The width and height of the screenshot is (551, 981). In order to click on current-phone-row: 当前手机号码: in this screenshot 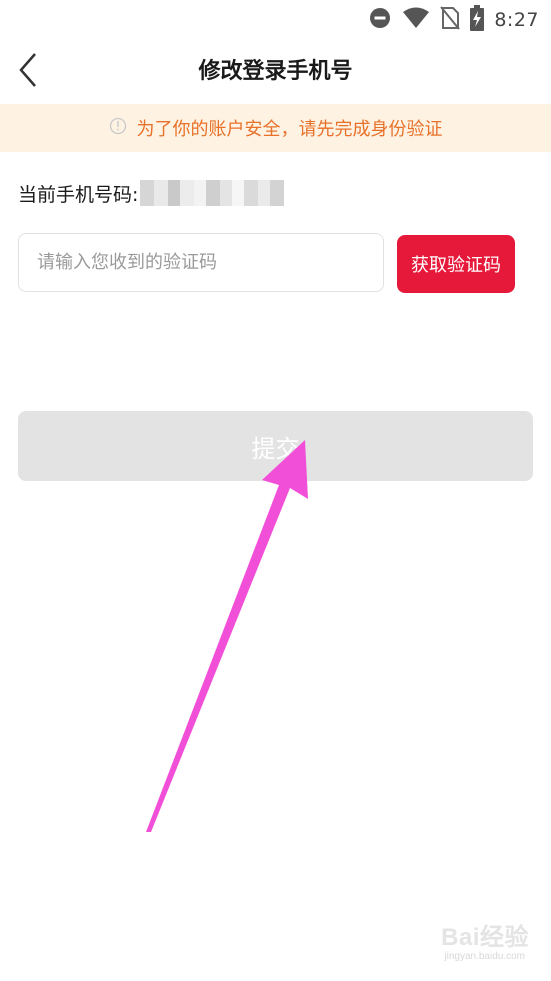, I will do `click(151, 193)`.